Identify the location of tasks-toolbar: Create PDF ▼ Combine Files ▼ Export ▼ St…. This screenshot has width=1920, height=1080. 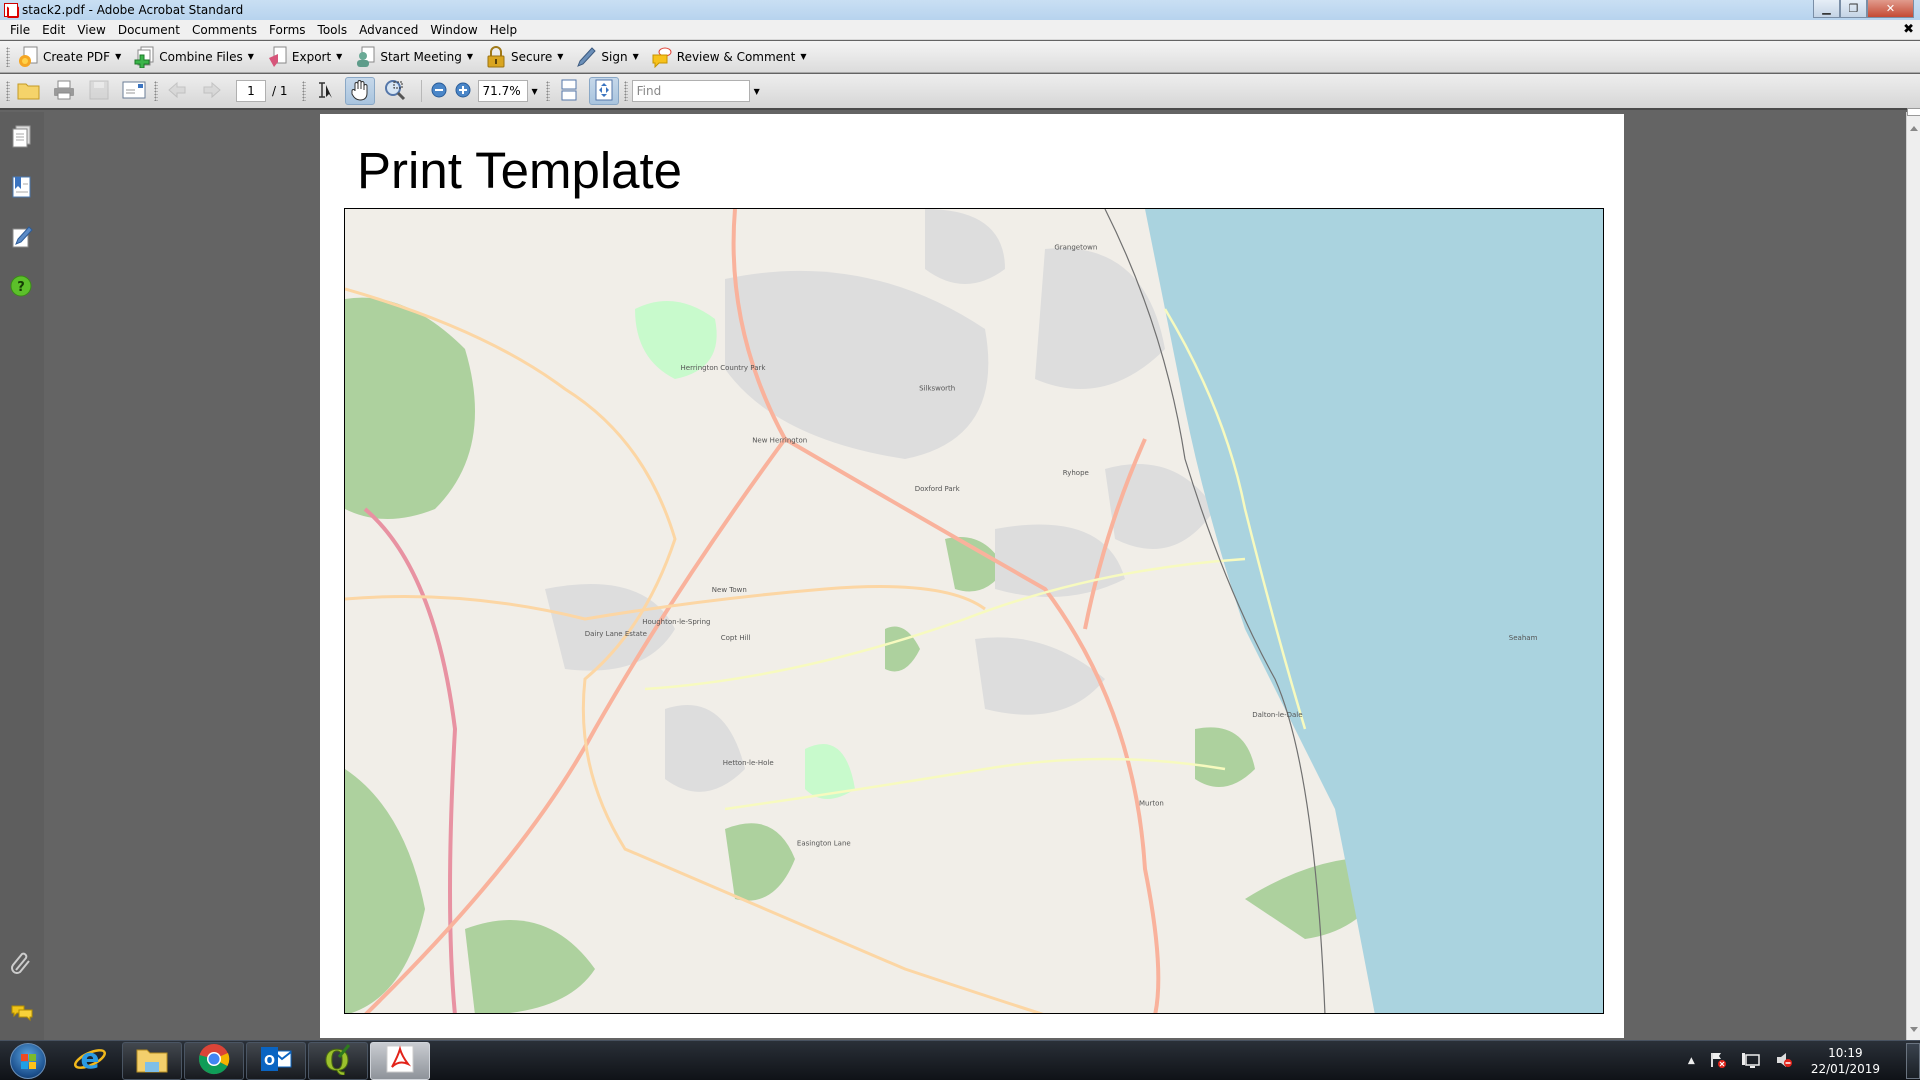
(960, 57).